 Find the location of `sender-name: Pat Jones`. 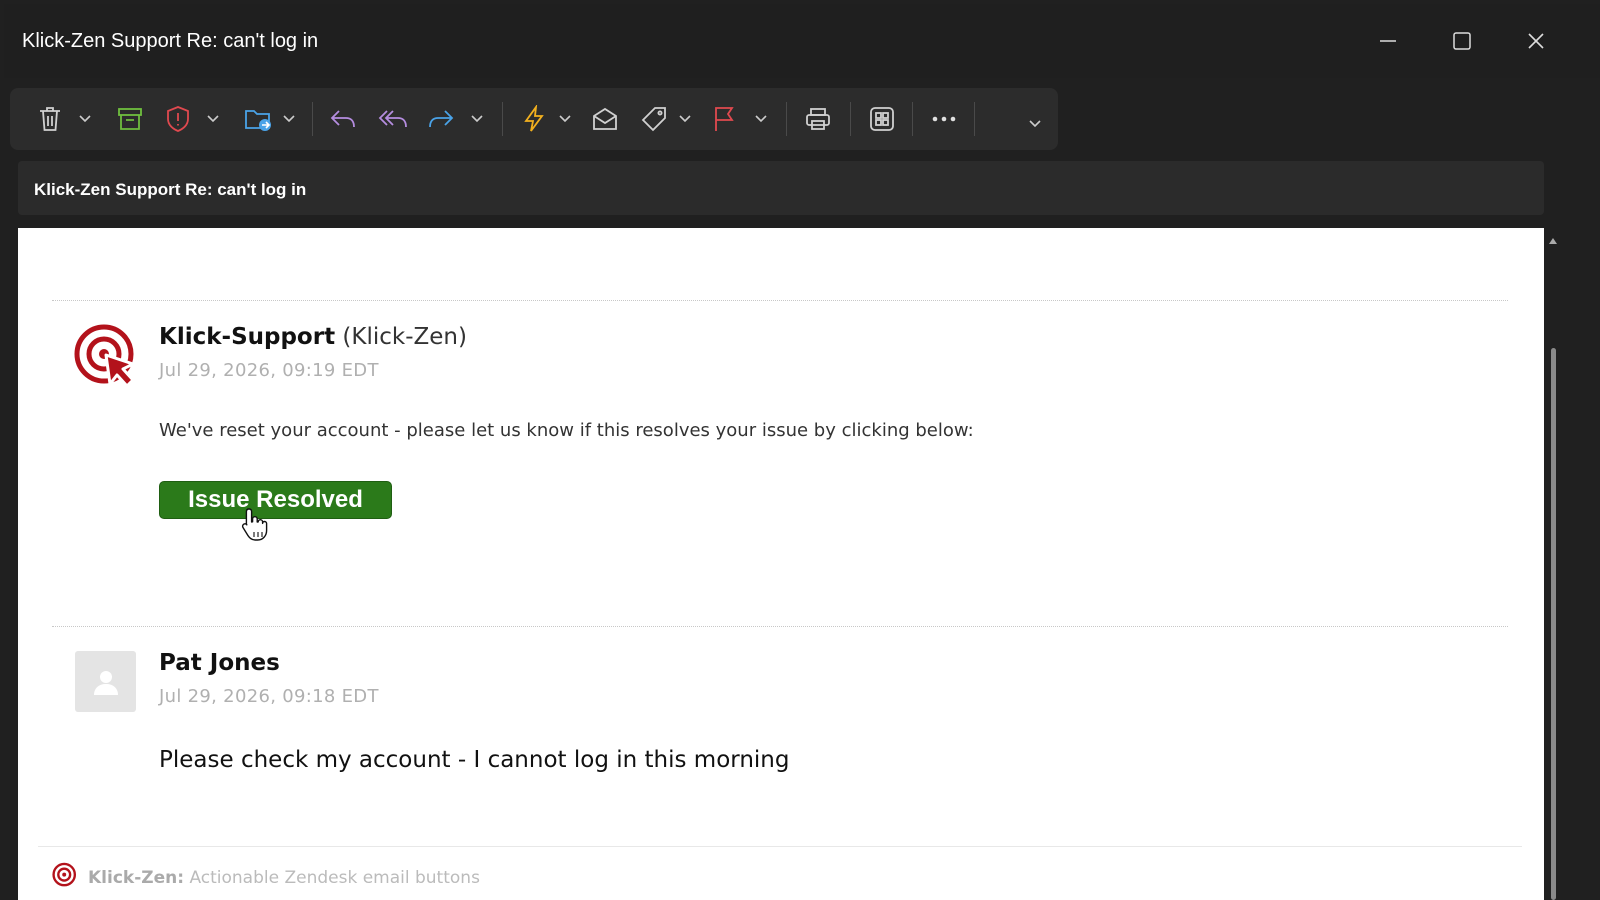

sender-name: Pat Jones is located at coordinates (219, 663).